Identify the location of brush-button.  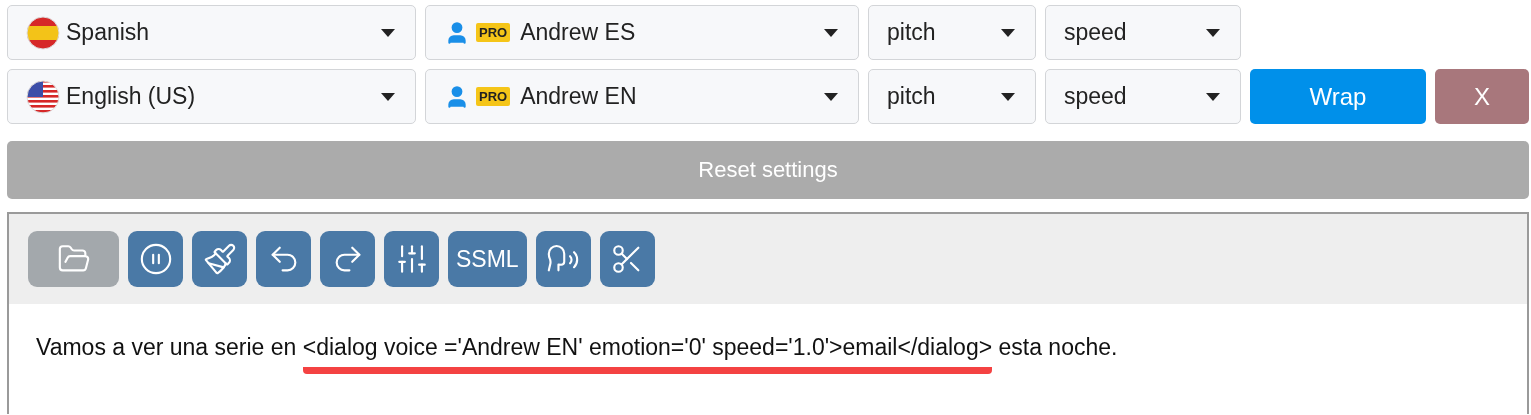
(219, 259).